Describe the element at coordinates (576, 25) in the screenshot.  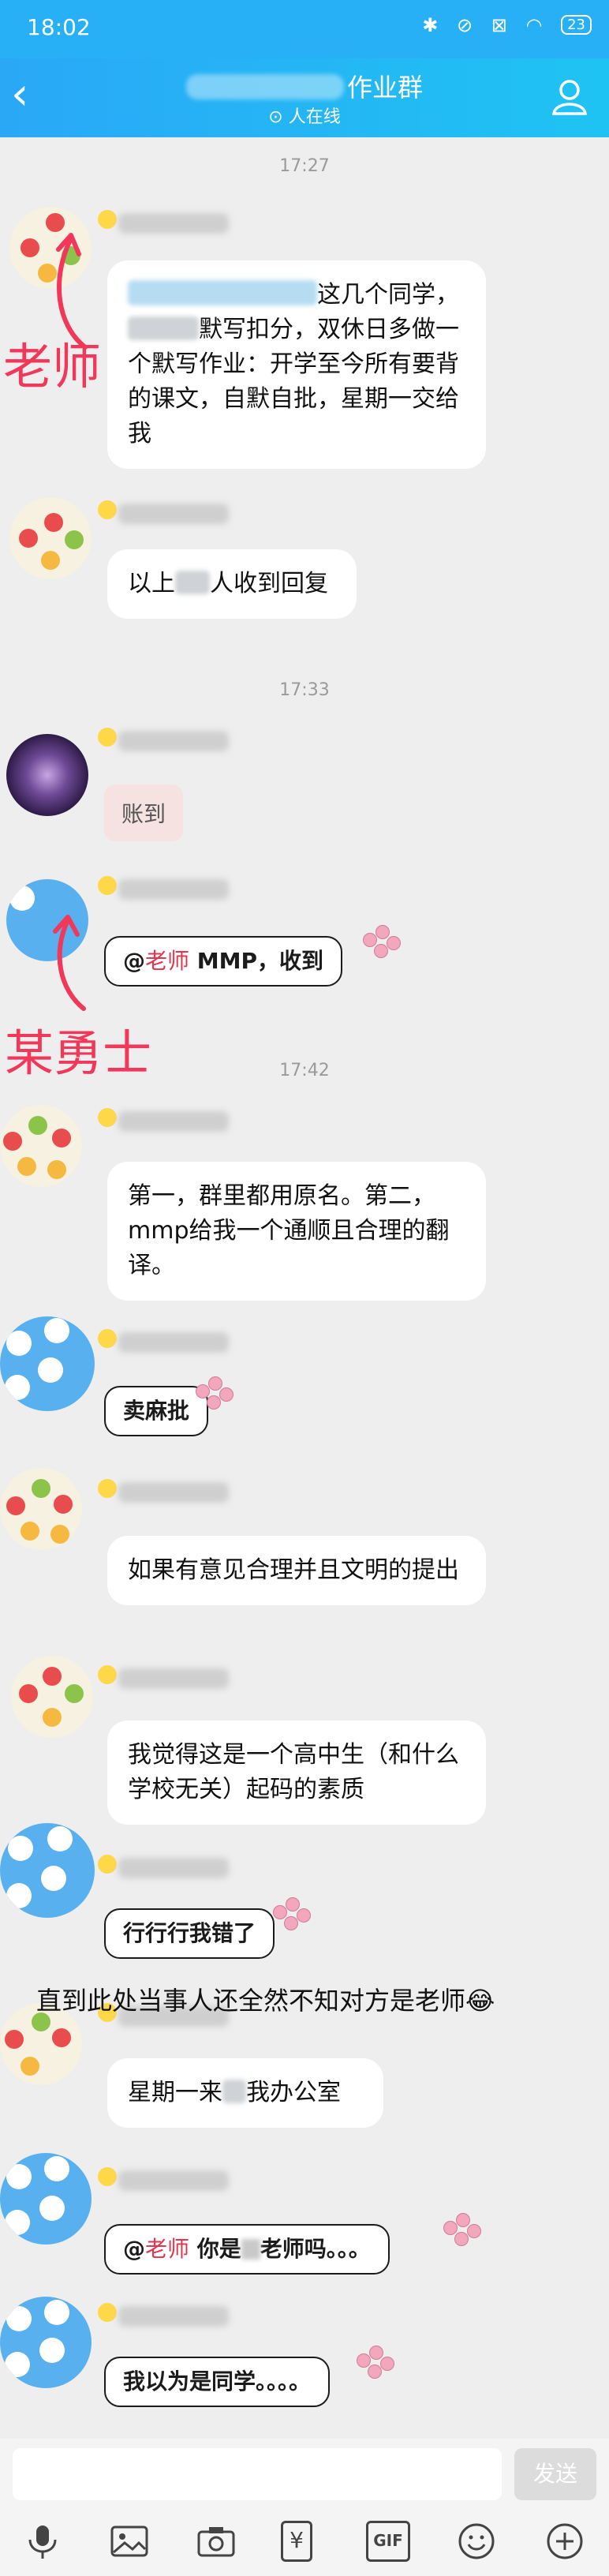
I see `battery-icon: 23` at that location.